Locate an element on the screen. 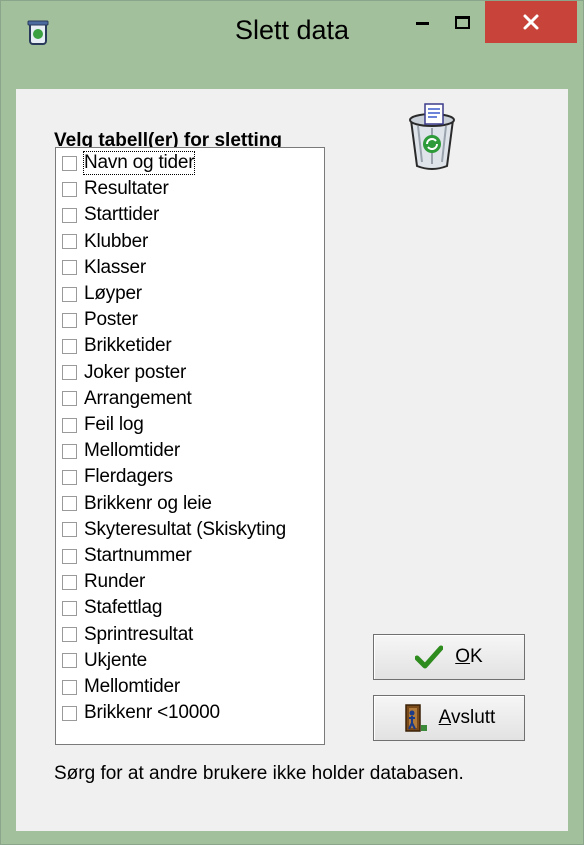 This screenshot has width=584, height=845. table-checkbox-item: Runder is located at coordinates (103, 582).